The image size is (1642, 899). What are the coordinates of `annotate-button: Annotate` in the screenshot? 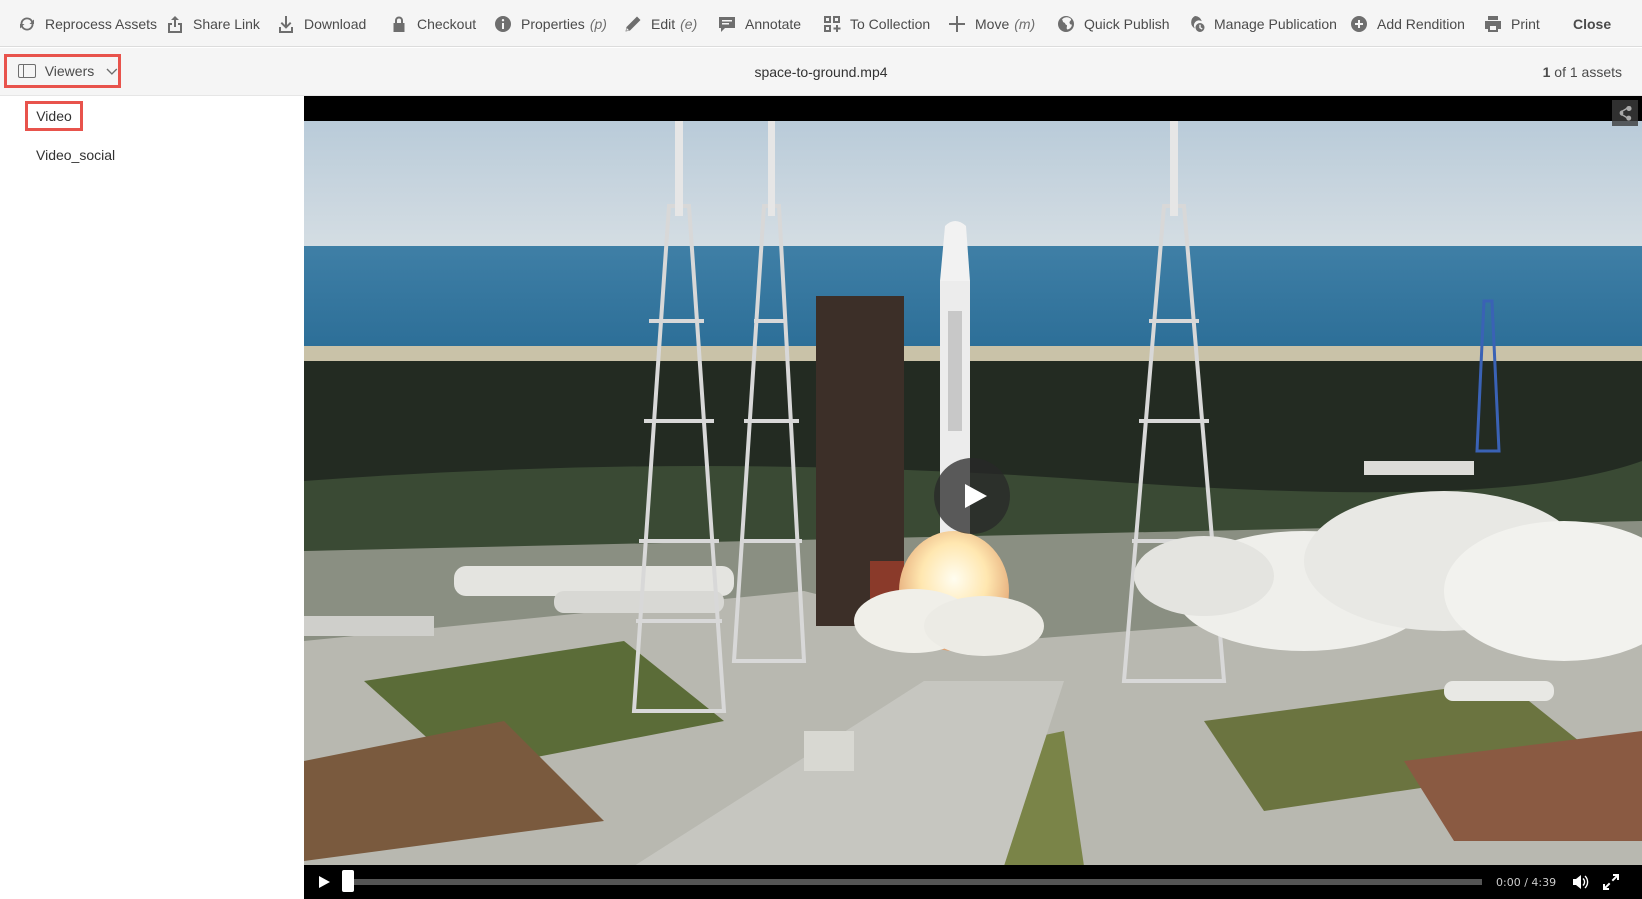 It's located at (759, 23).